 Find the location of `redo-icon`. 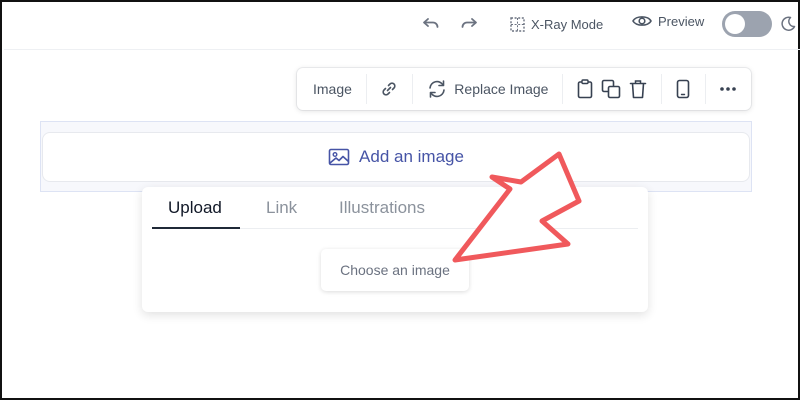

redo-icon is located at coordinates (469, 24).